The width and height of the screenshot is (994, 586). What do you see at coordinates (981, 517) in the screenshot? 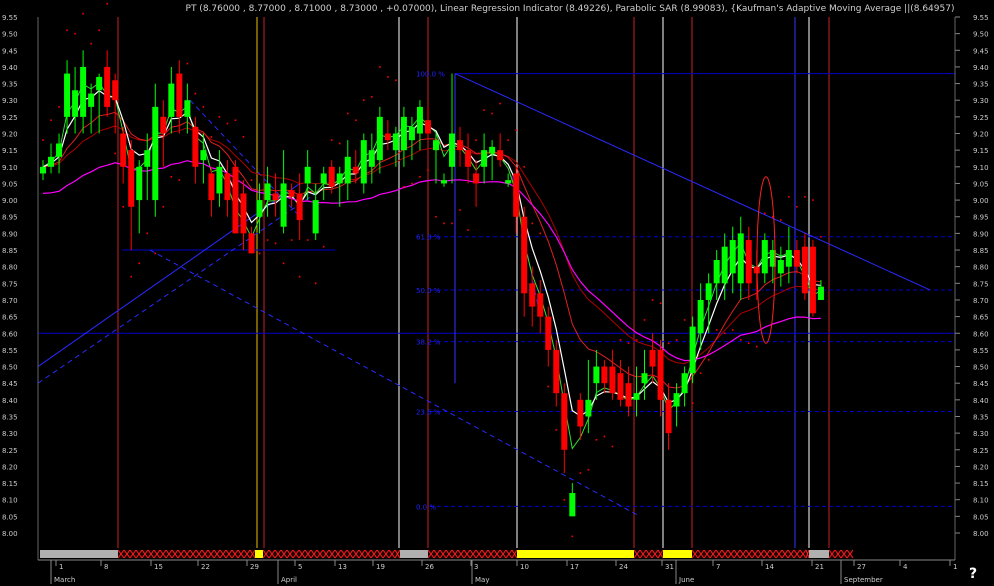
I see `y-tick-right: 8.05` at bounding box center [981, 517].